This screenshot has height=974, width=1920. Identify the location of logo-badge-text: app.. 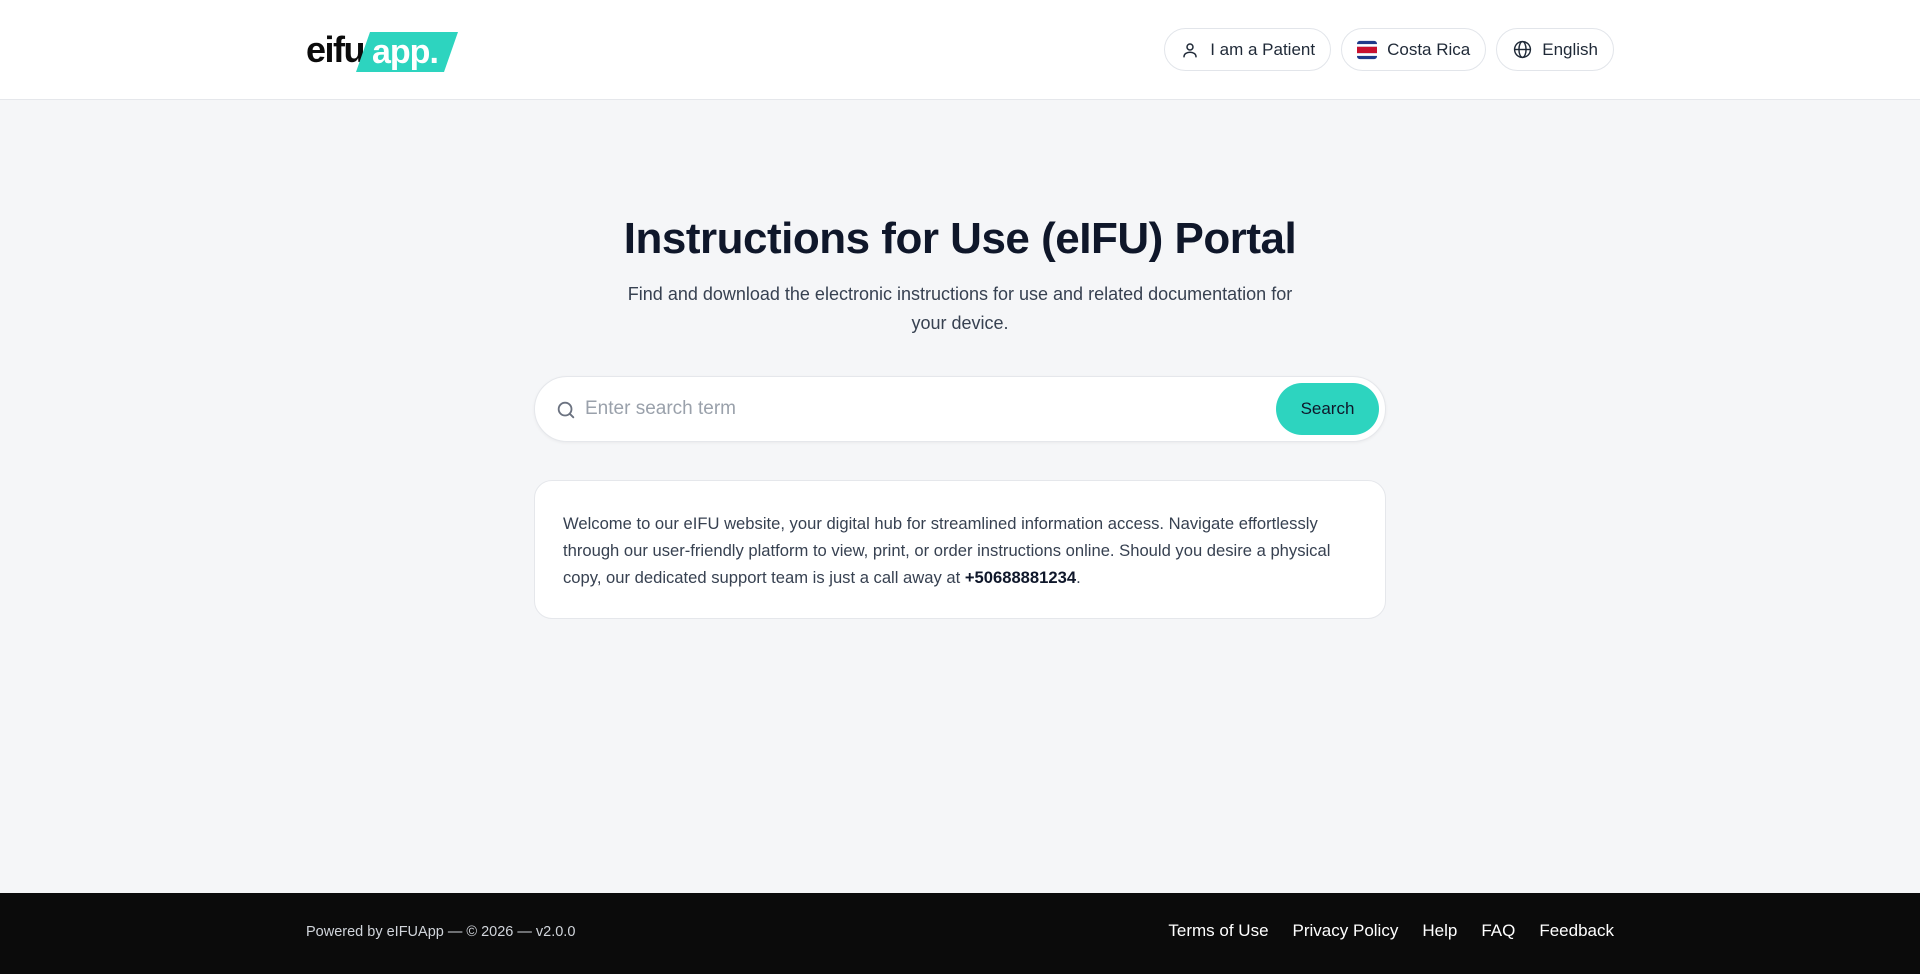
(405, 52).